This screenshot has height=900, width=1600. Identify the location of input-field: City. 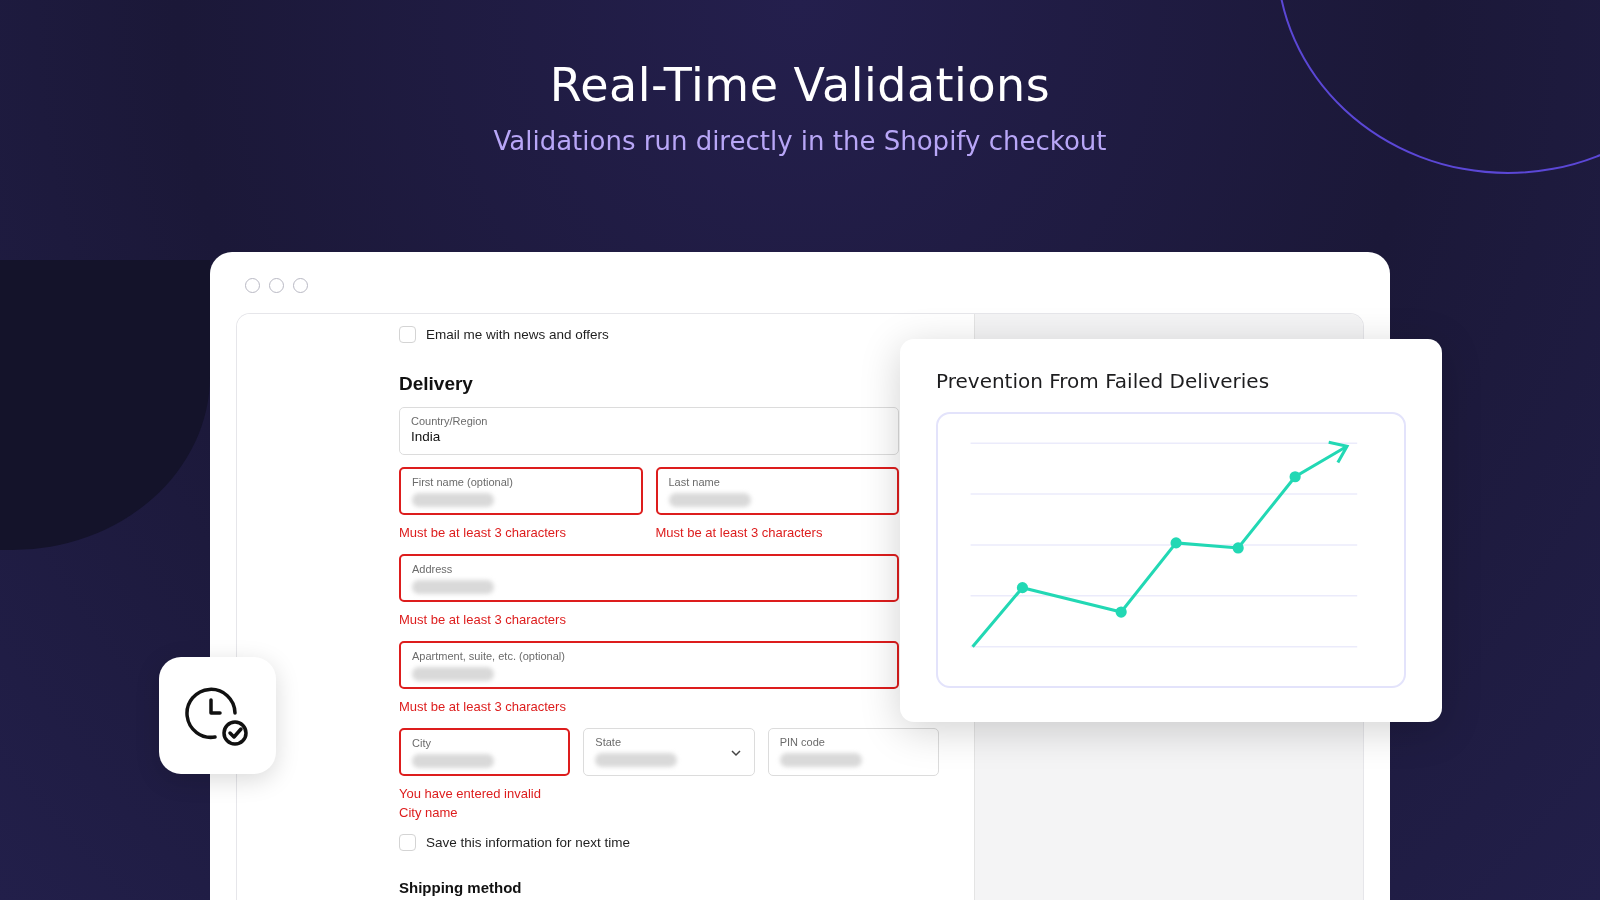
(485, 752).